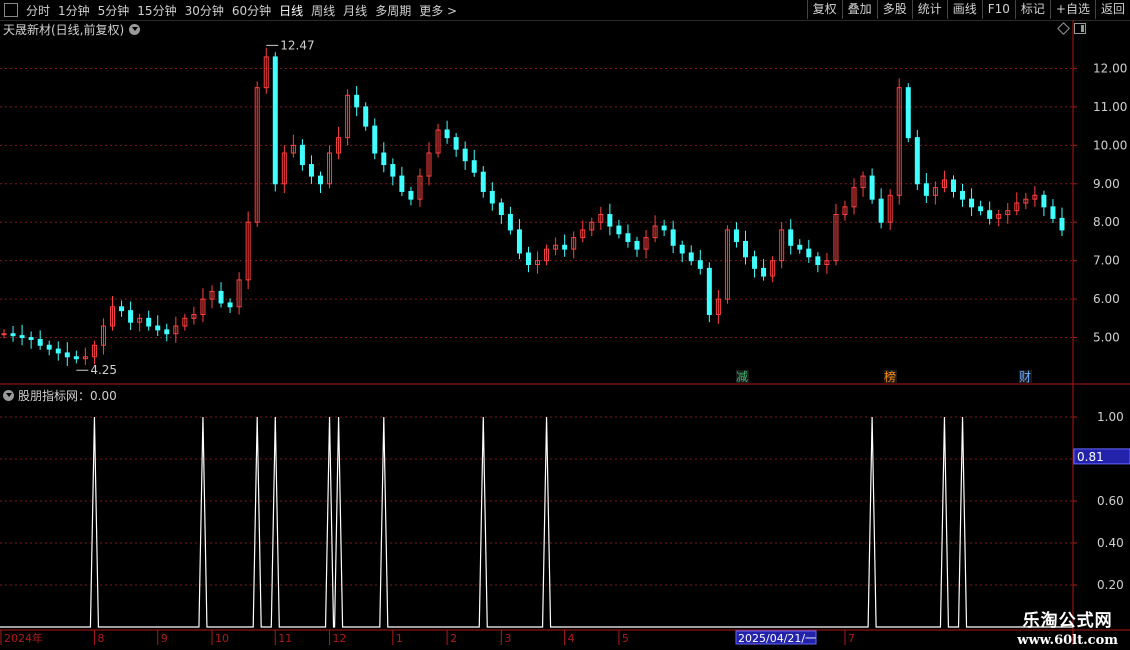  I want to click on low-price-label: 4.25, so click(103, 370).